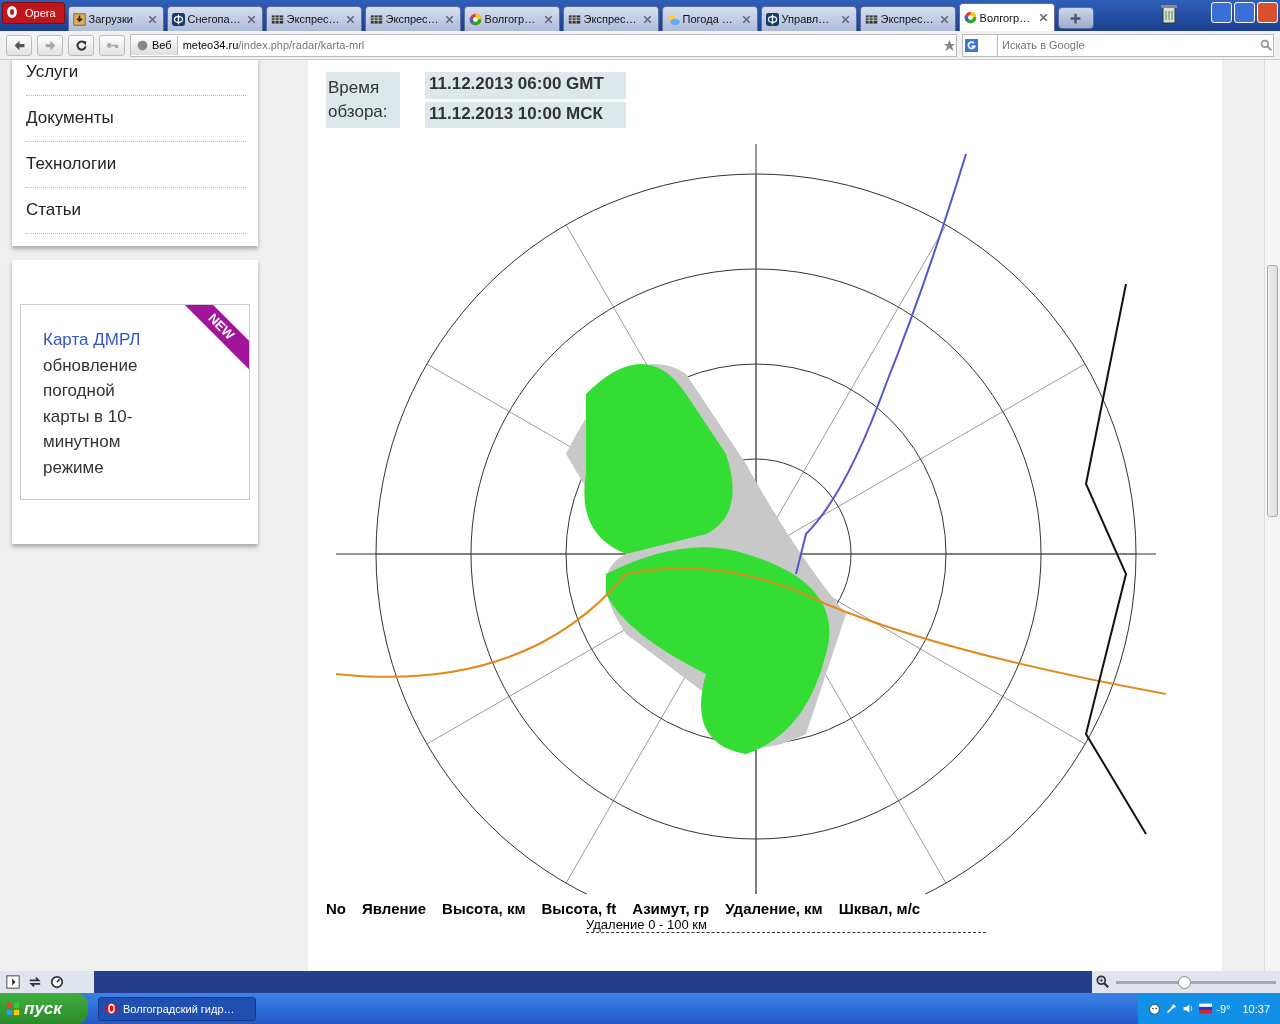 This screenshot has height=1024, width=1280. I want to click on time-value: 11.12.2013 10:00 МСК, so click(525, 114).